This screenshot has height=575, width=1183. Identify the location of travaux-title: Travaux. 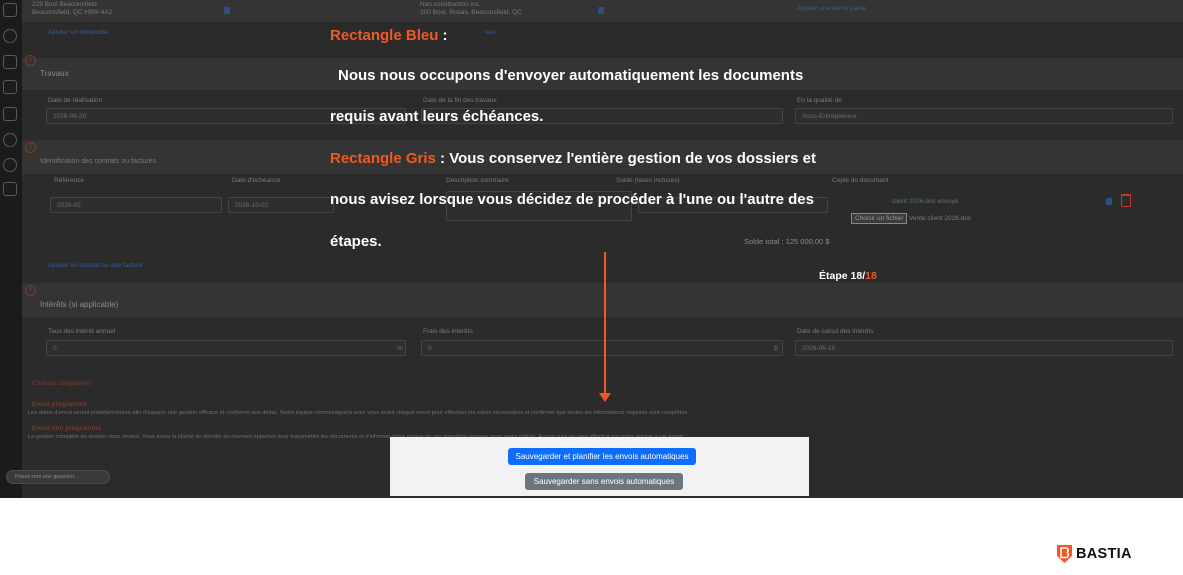
(54, 73).